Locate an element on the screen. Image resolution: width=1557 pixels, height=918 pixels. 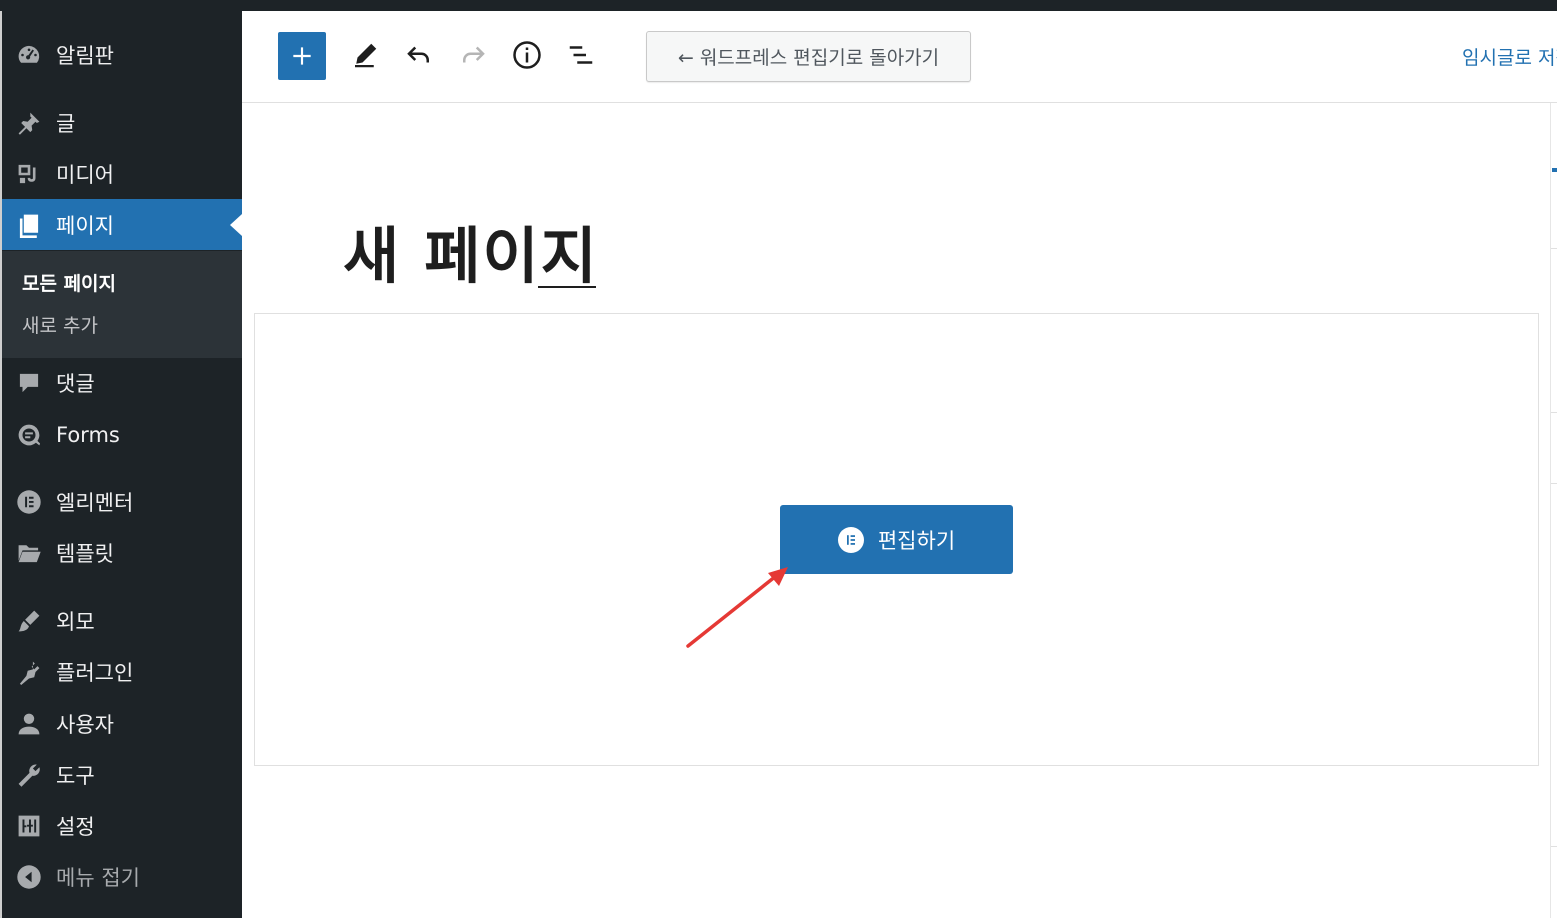
editor-toolbar: ← 워드프레스 편집기로 돌아가기 임시글로 저장 is located at coordinates (899, 57).